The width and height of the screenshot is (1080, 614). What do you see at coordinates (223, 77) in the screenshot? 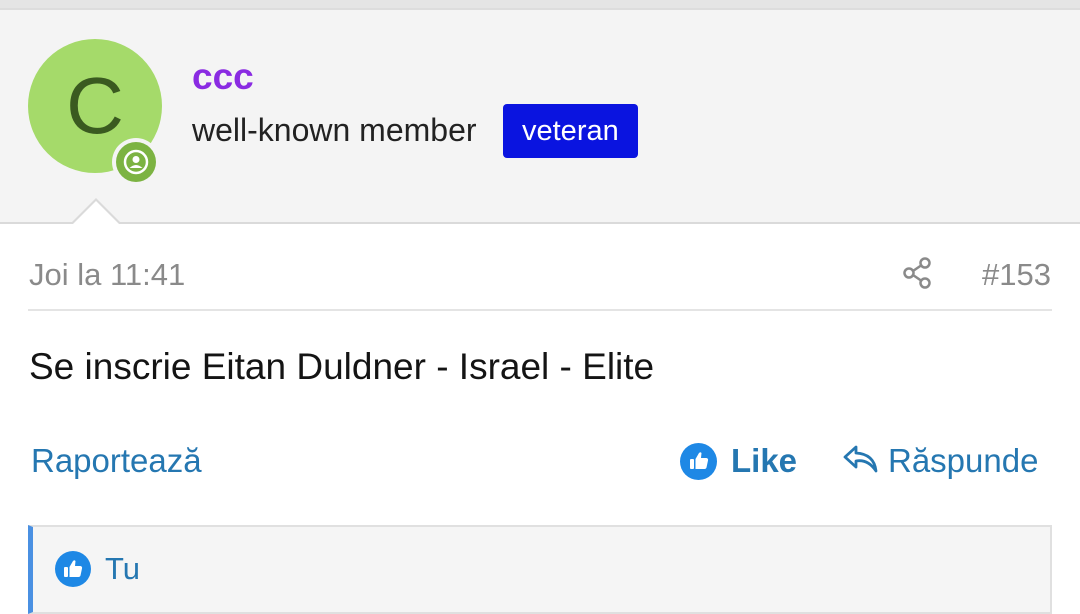
I see `username-link: ccc` at bounding box center [223, 77].